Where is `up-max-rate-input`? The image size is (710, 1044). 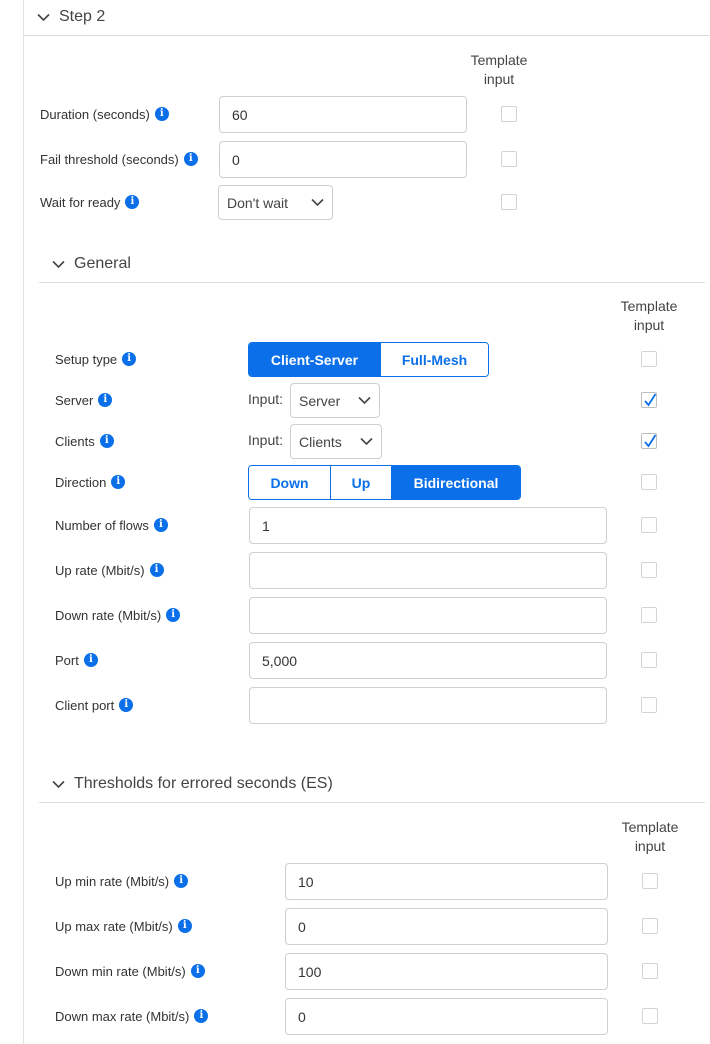
up-max-rate-input is located at coordinates (446, 926).